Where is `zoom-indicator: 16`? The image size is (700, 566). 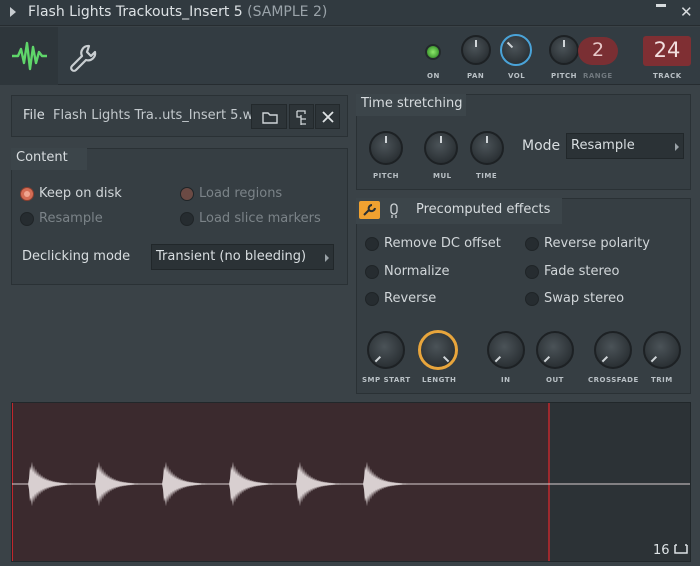
zoom-indicator: 16 is located at coordinates (670, 550).